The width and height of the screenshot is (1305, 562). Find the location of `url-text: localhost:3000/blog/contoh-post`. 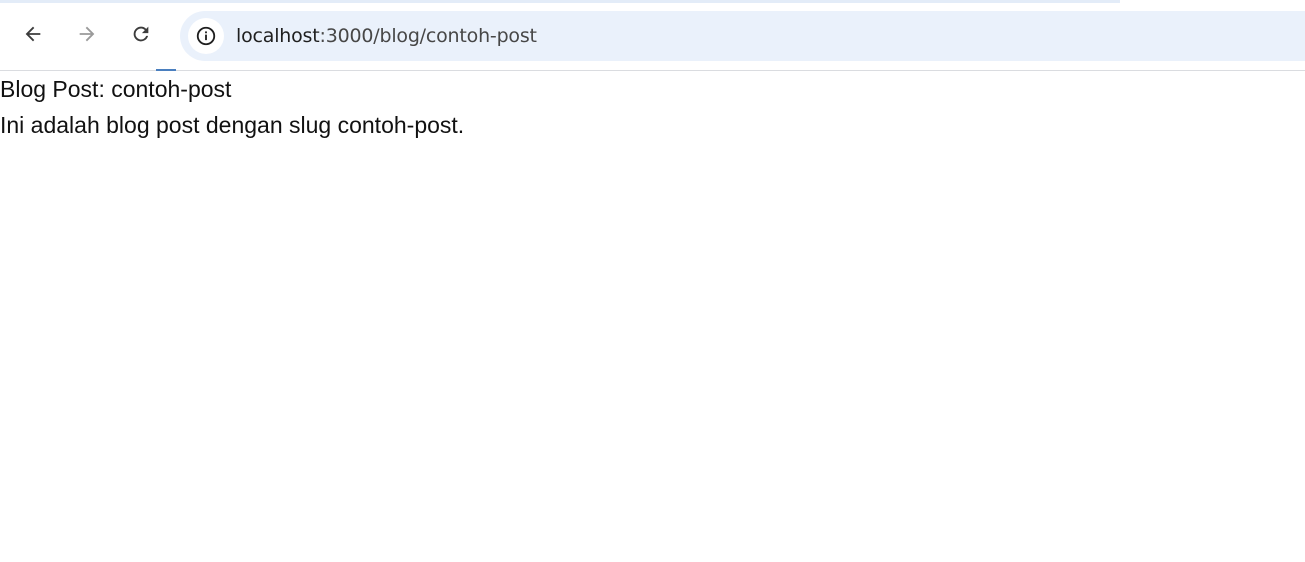

url-text: localhost:3000/blog/contoh-post is located at coordinates (386, 36).